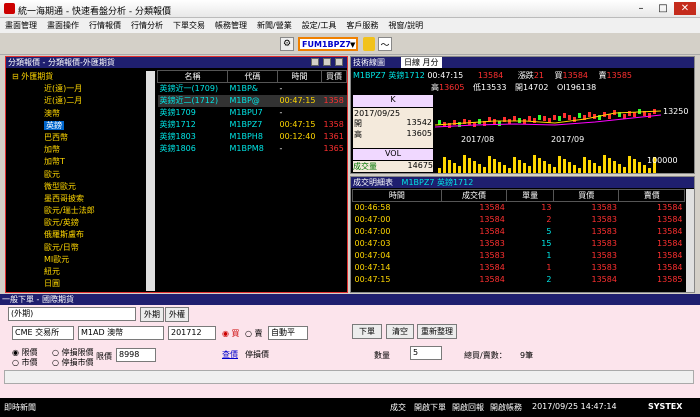  Describe the element at coordinates (398, 407) in the screenshot. I see `status-item: 成交` at that location.